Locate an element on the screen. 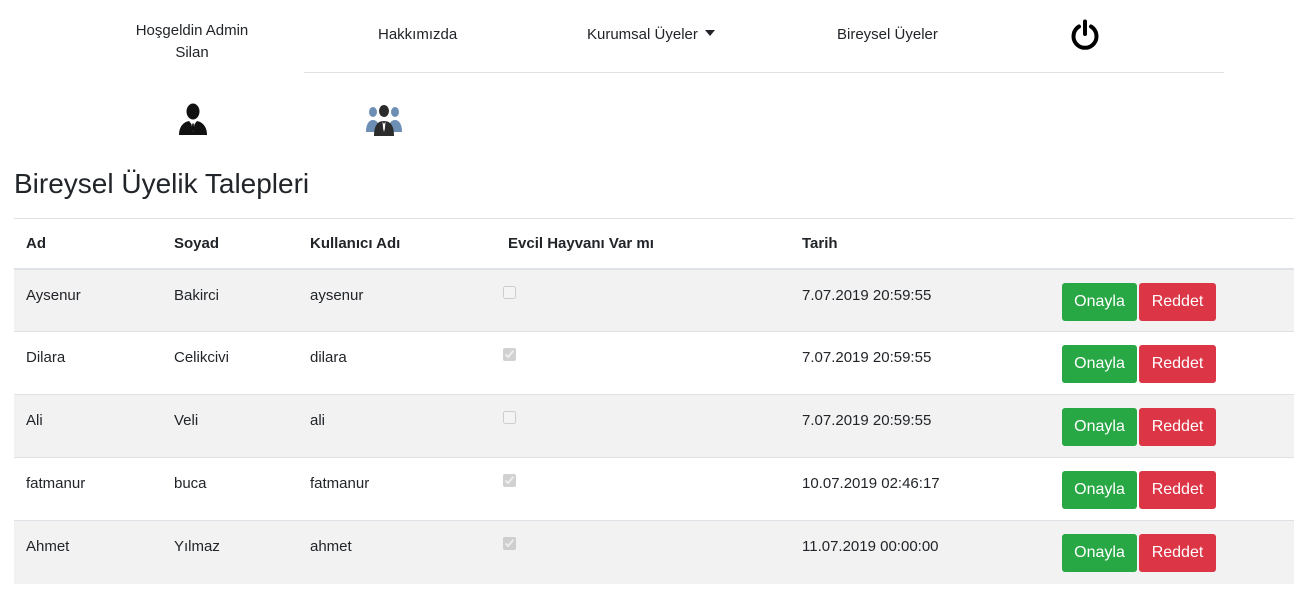  nav-divider is located at coordinates (764, 72).